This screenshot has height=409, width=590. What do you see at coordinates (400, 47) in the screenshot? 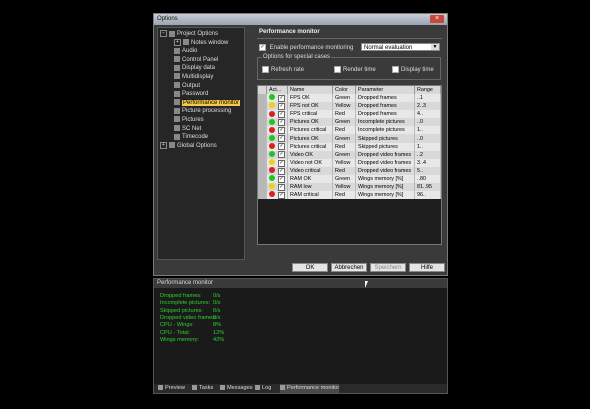
I see `evaluation-dropdown: Normal evaluation ▼` at bounding box center [400, 47].